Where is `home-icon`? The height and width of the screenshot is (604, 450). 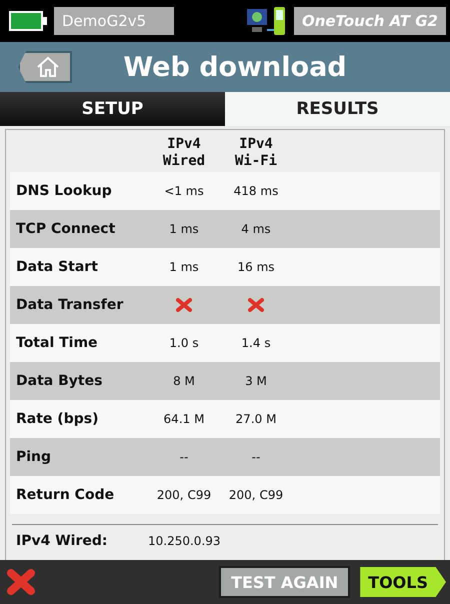 home-icon is located at coordinates (48, 67).